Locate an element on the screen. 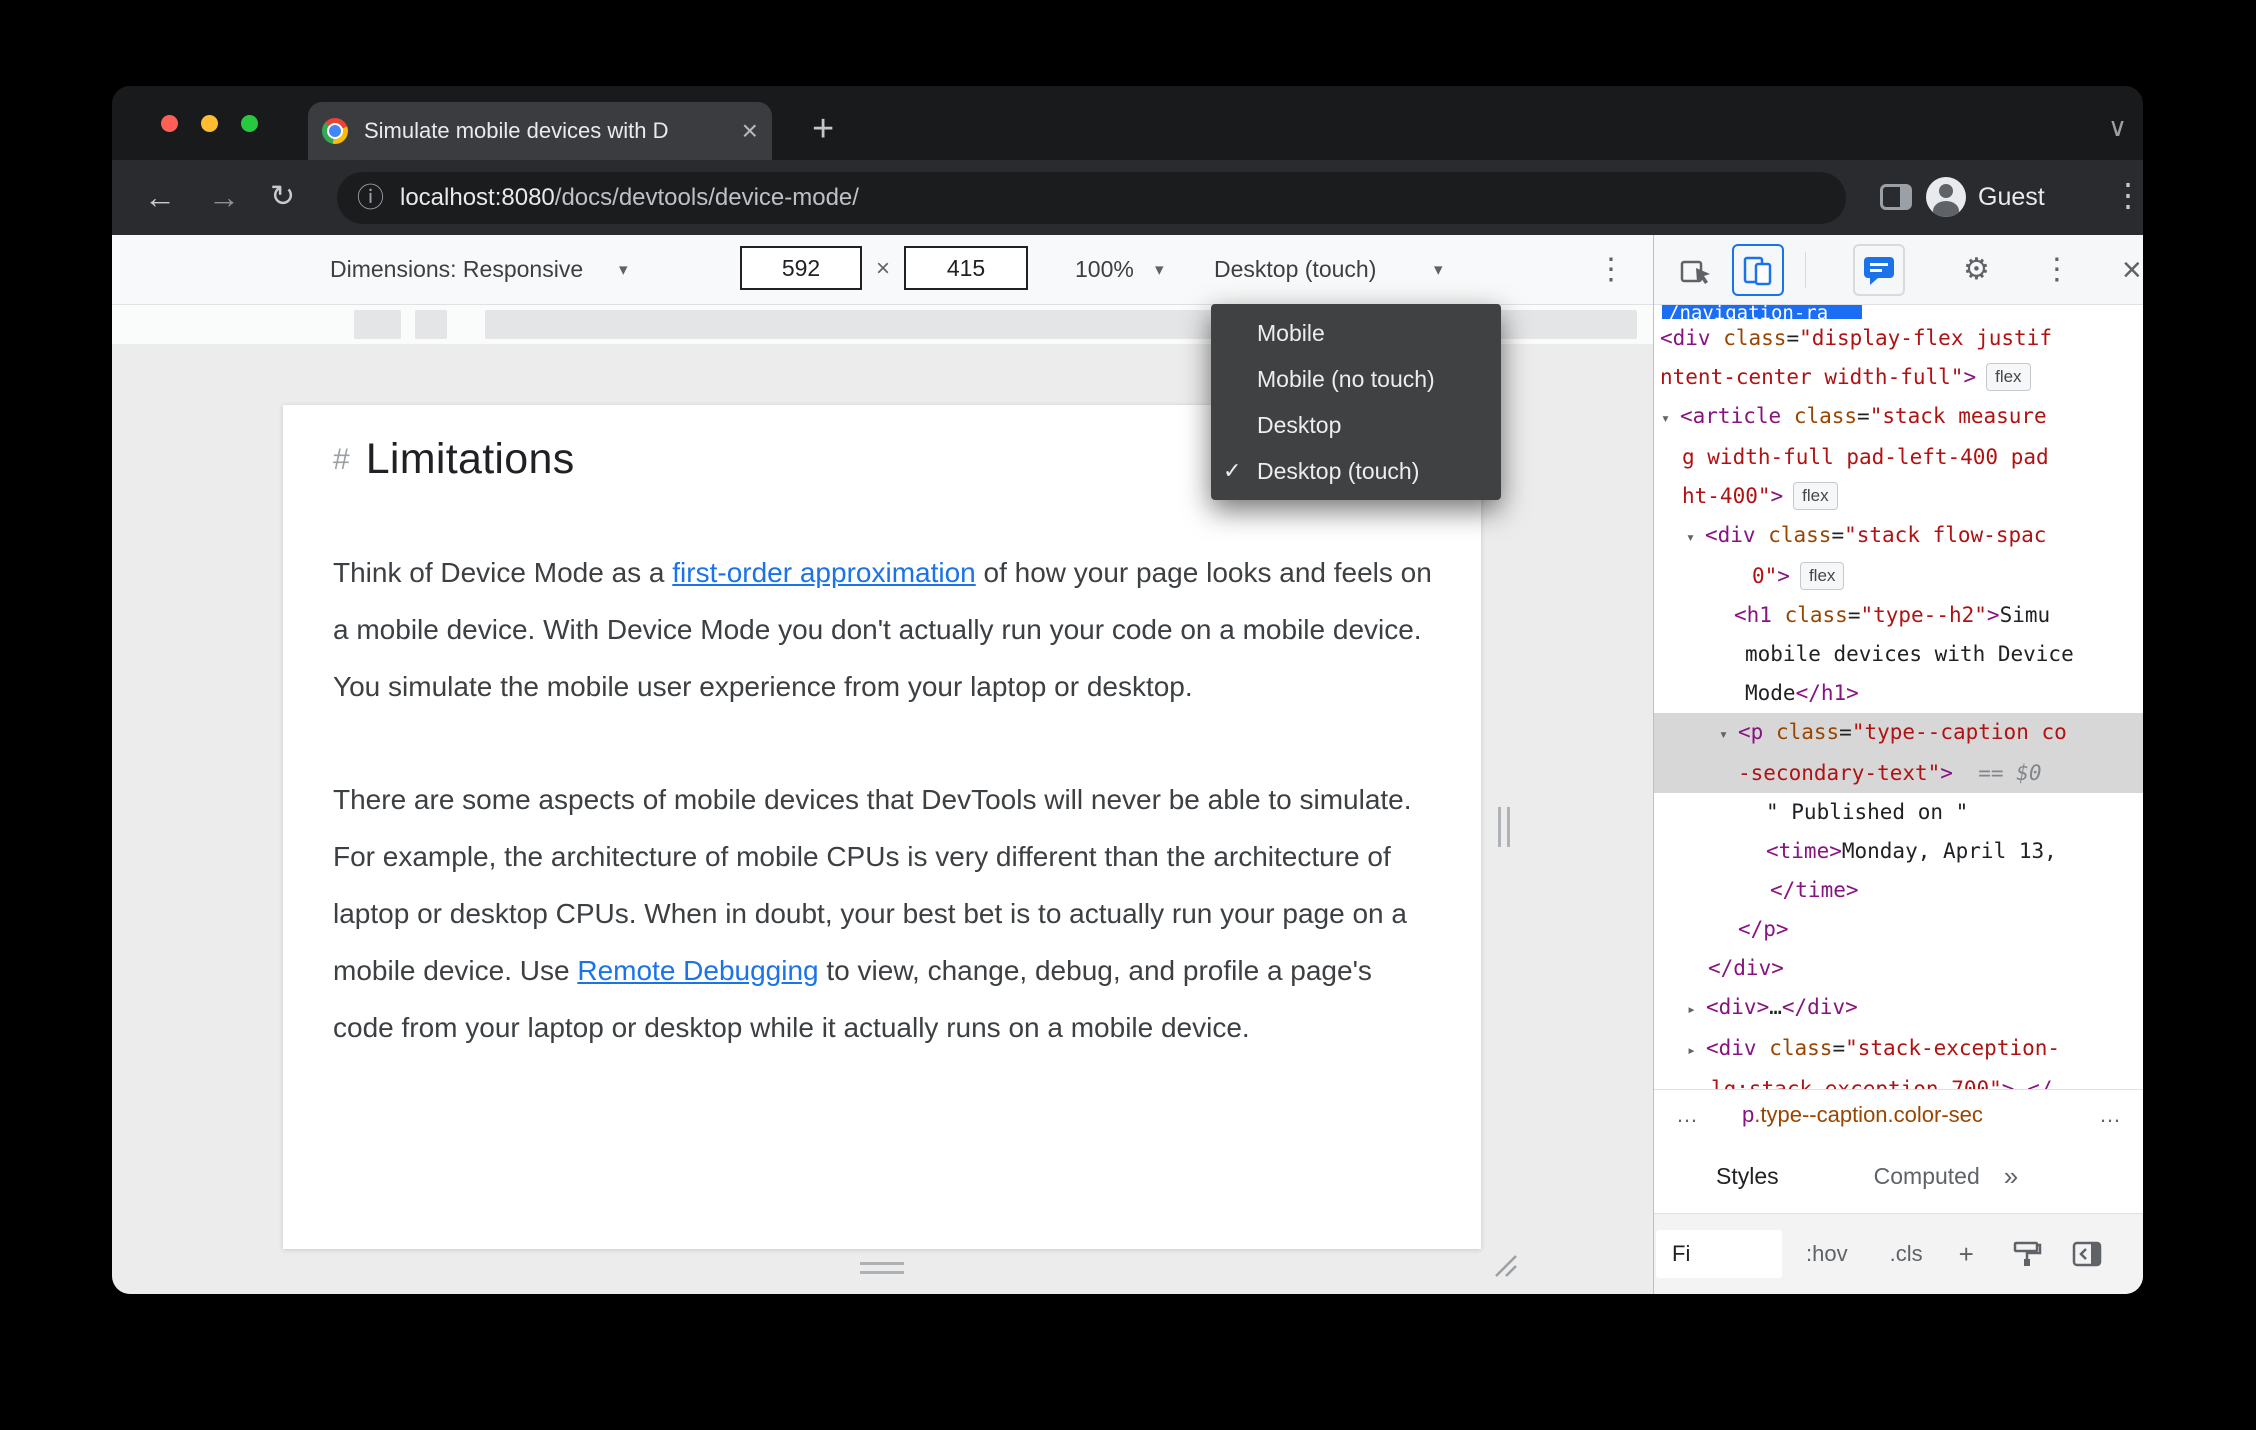 The height and width of the screenshot is (1430, 2256). viewport-height-input: 415 is located at coordinates (966, 268).